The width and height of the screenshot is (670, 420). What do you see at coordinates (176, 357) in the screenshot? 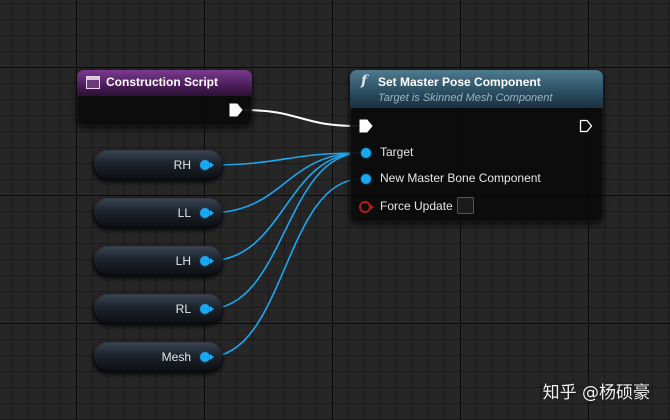
I see `variable-label: Mesh` at bounding box center [176, 357].